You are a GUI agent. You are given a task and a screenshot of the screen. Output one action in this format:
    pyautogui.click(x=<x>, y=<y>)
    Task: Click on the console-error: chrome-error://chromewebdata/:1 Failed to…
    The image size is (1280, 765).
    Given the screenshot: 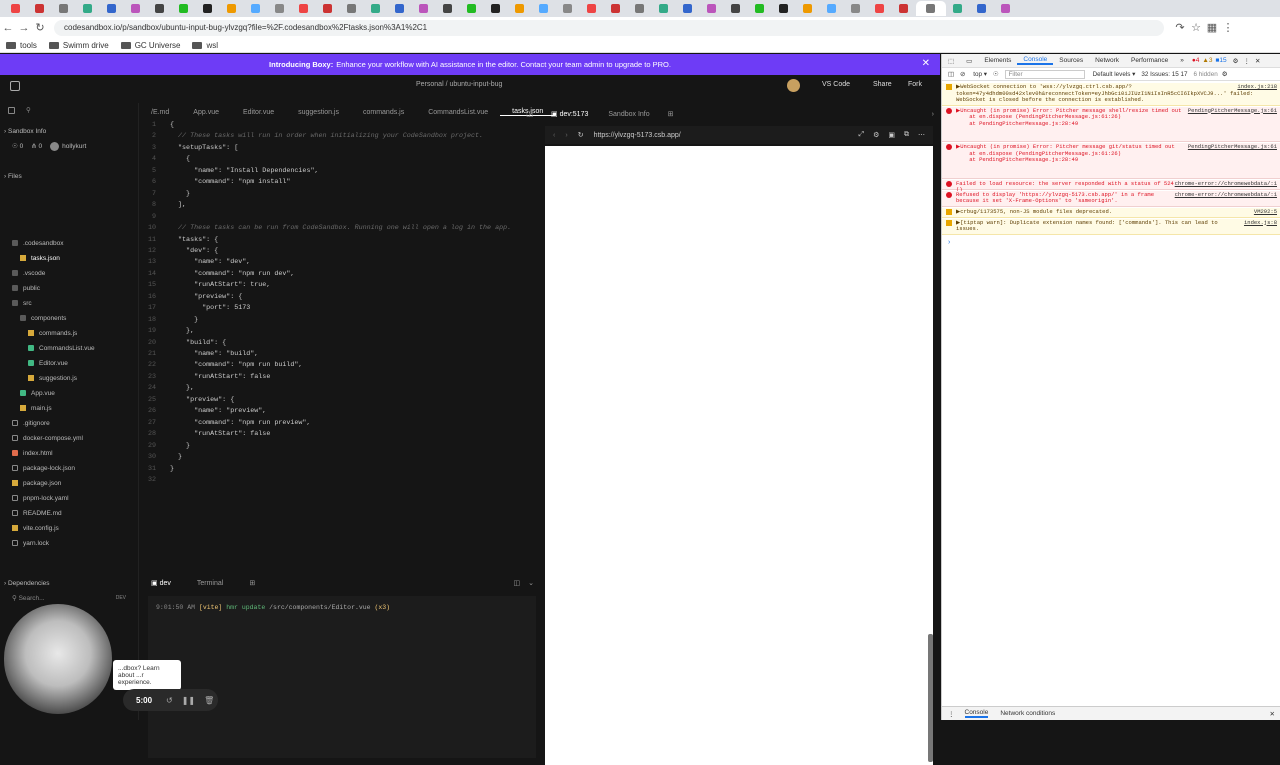 What is the action you would take?
    pyautogui.click(x=1111, y=186)
    